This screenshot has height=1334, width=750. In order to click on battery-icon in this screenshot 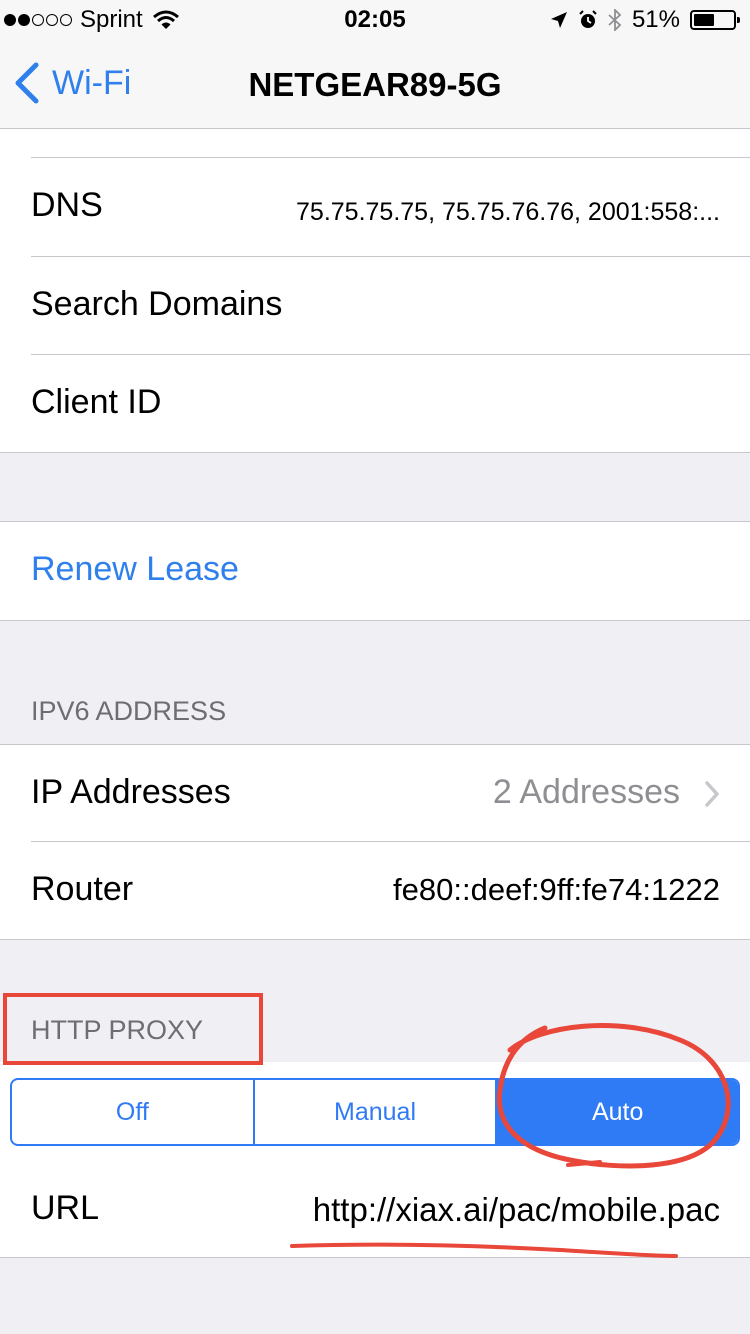, I will do `click(715, 20)`.